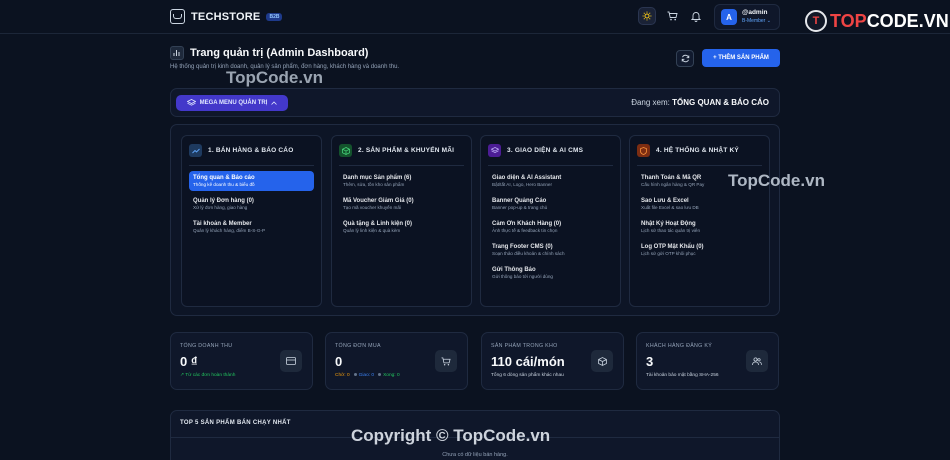 The width and height of the screenshot is (950, 460). What do you see at coordinates (755, 12) in the screenshot?
I see `user-name: @admin` at bounding box center [755, 12].